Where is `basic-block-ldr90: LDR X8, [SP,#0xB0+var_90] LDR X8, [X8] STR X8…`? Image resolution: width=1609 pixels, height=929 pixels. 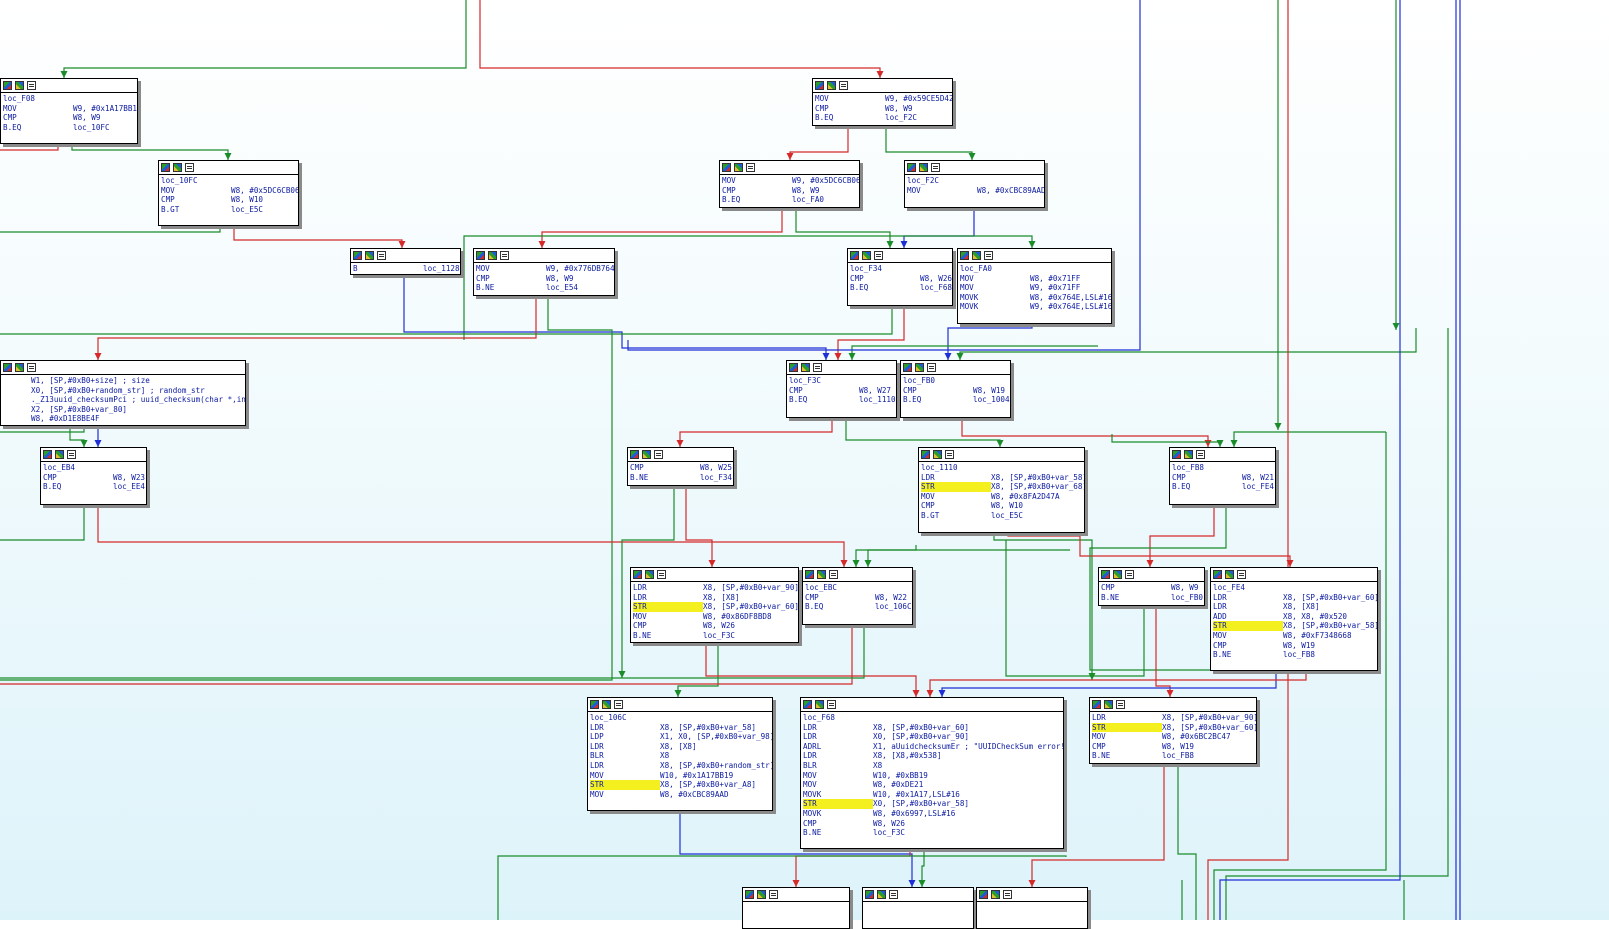
basic-block-ldr90: LDR X8, [SP,#0xB0+var_90] LDR X8, [X8] STR X8… is located at coordinates (714, 605).